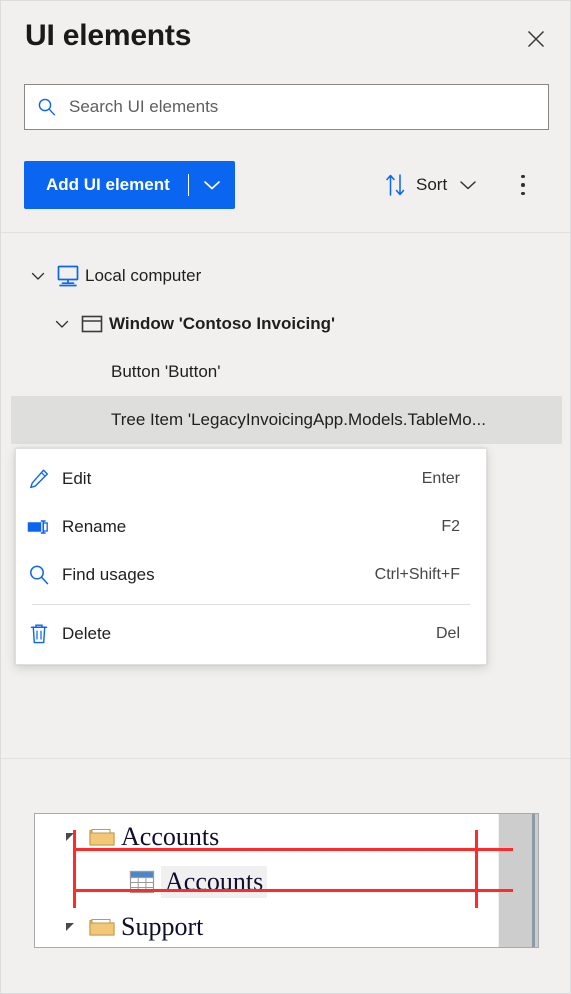 This screenshot has height=994, width=571. Describe the element at coordinates (286, 836) in the screenshot. I see `preview-row: Accounts` at that location.